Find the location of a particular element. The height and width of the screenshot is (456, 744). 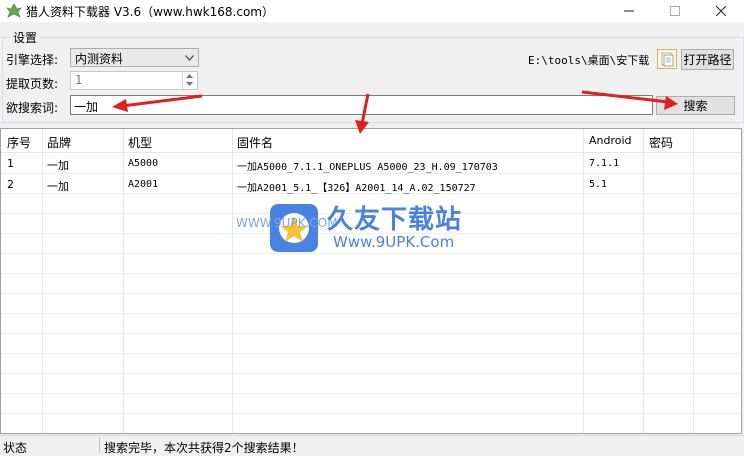

pages-value: 1 is located at coordinates (79, 80).